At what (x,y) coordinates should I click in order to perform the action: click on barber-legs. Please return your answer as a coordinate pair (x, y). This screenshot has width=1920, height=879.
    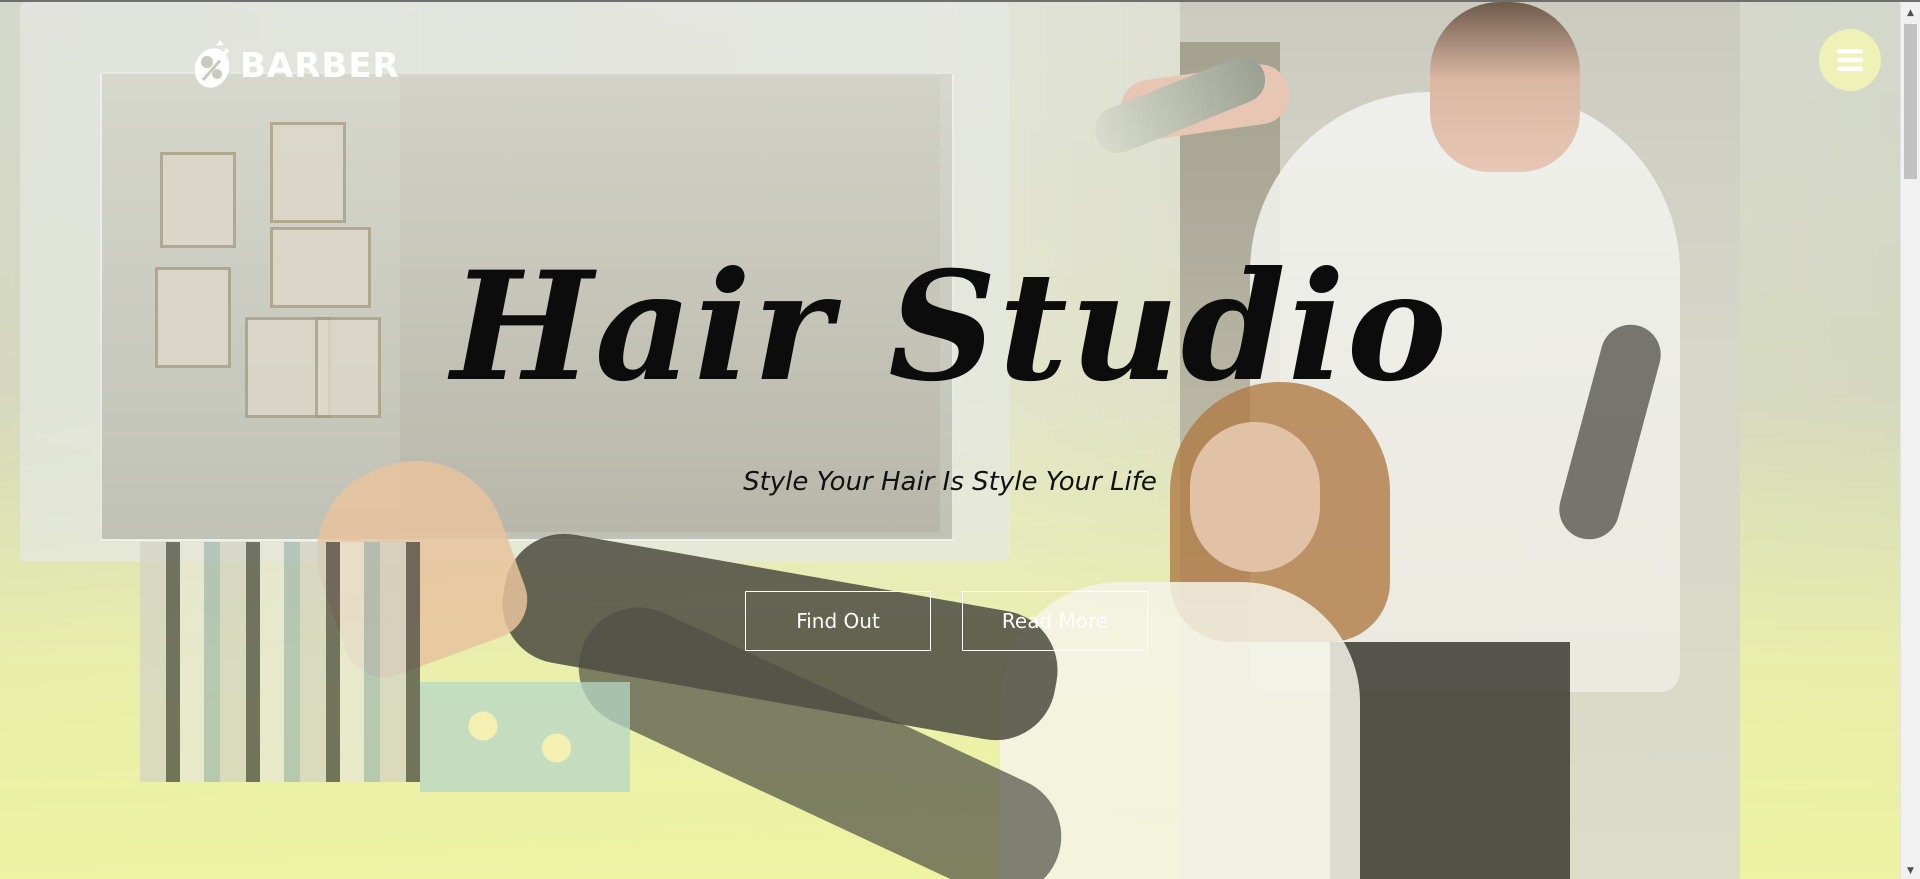
    Looking at the image, I should click on (1450, 760).